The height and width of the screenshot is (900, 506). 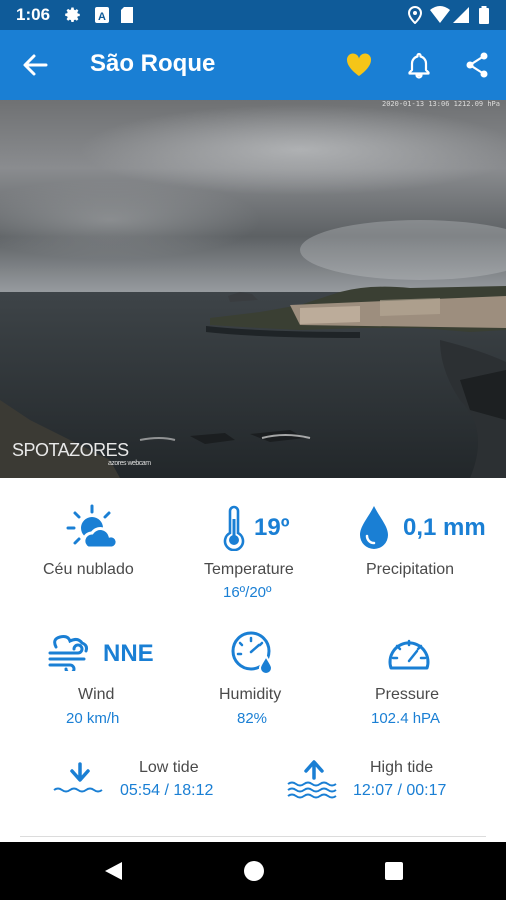 I want to click on section-divider, so click(x=253, y=836).